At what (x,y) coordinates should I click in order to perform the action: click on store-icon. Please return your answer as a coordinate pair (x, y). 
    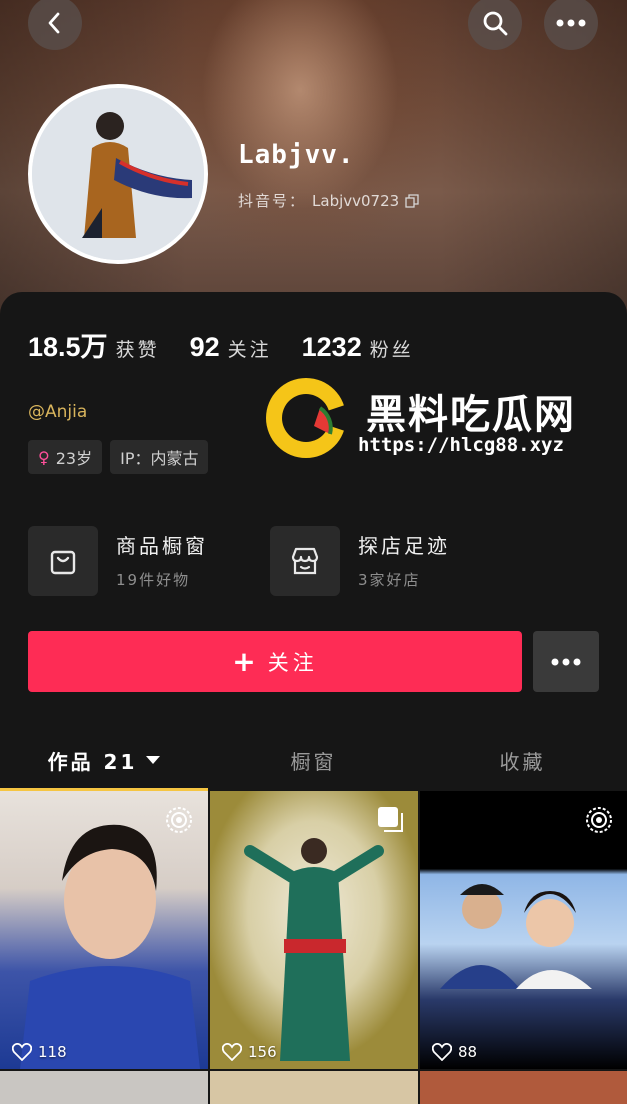
    Looking at the image, I should click on (305, 561).